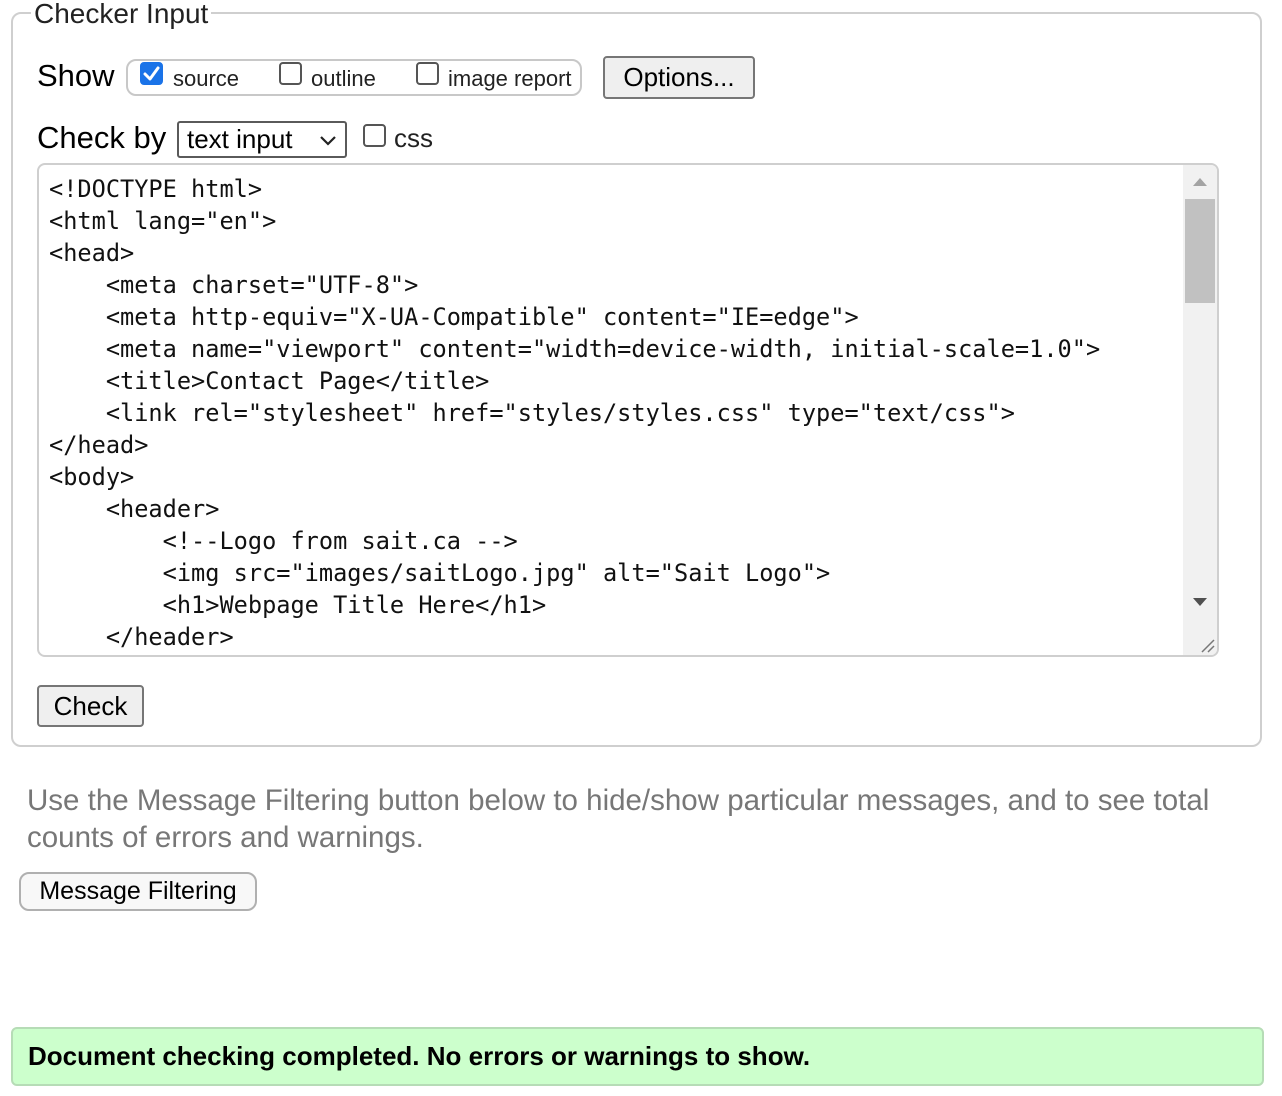 This screenshot has height=1096, width=1282. What do you see at coordinates (1200, 410) in the screenshot?
I see `textarea-scrollbar` at bounding box center [1200, 410].